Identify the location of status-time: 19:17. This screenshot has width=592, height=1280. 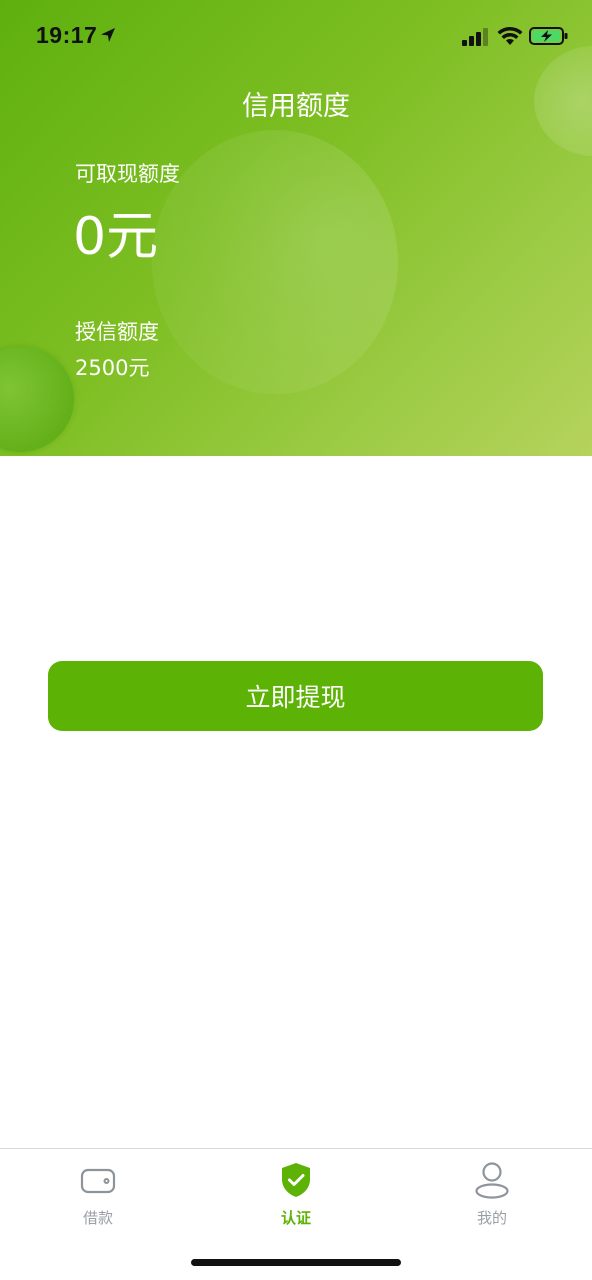
(67, 35).